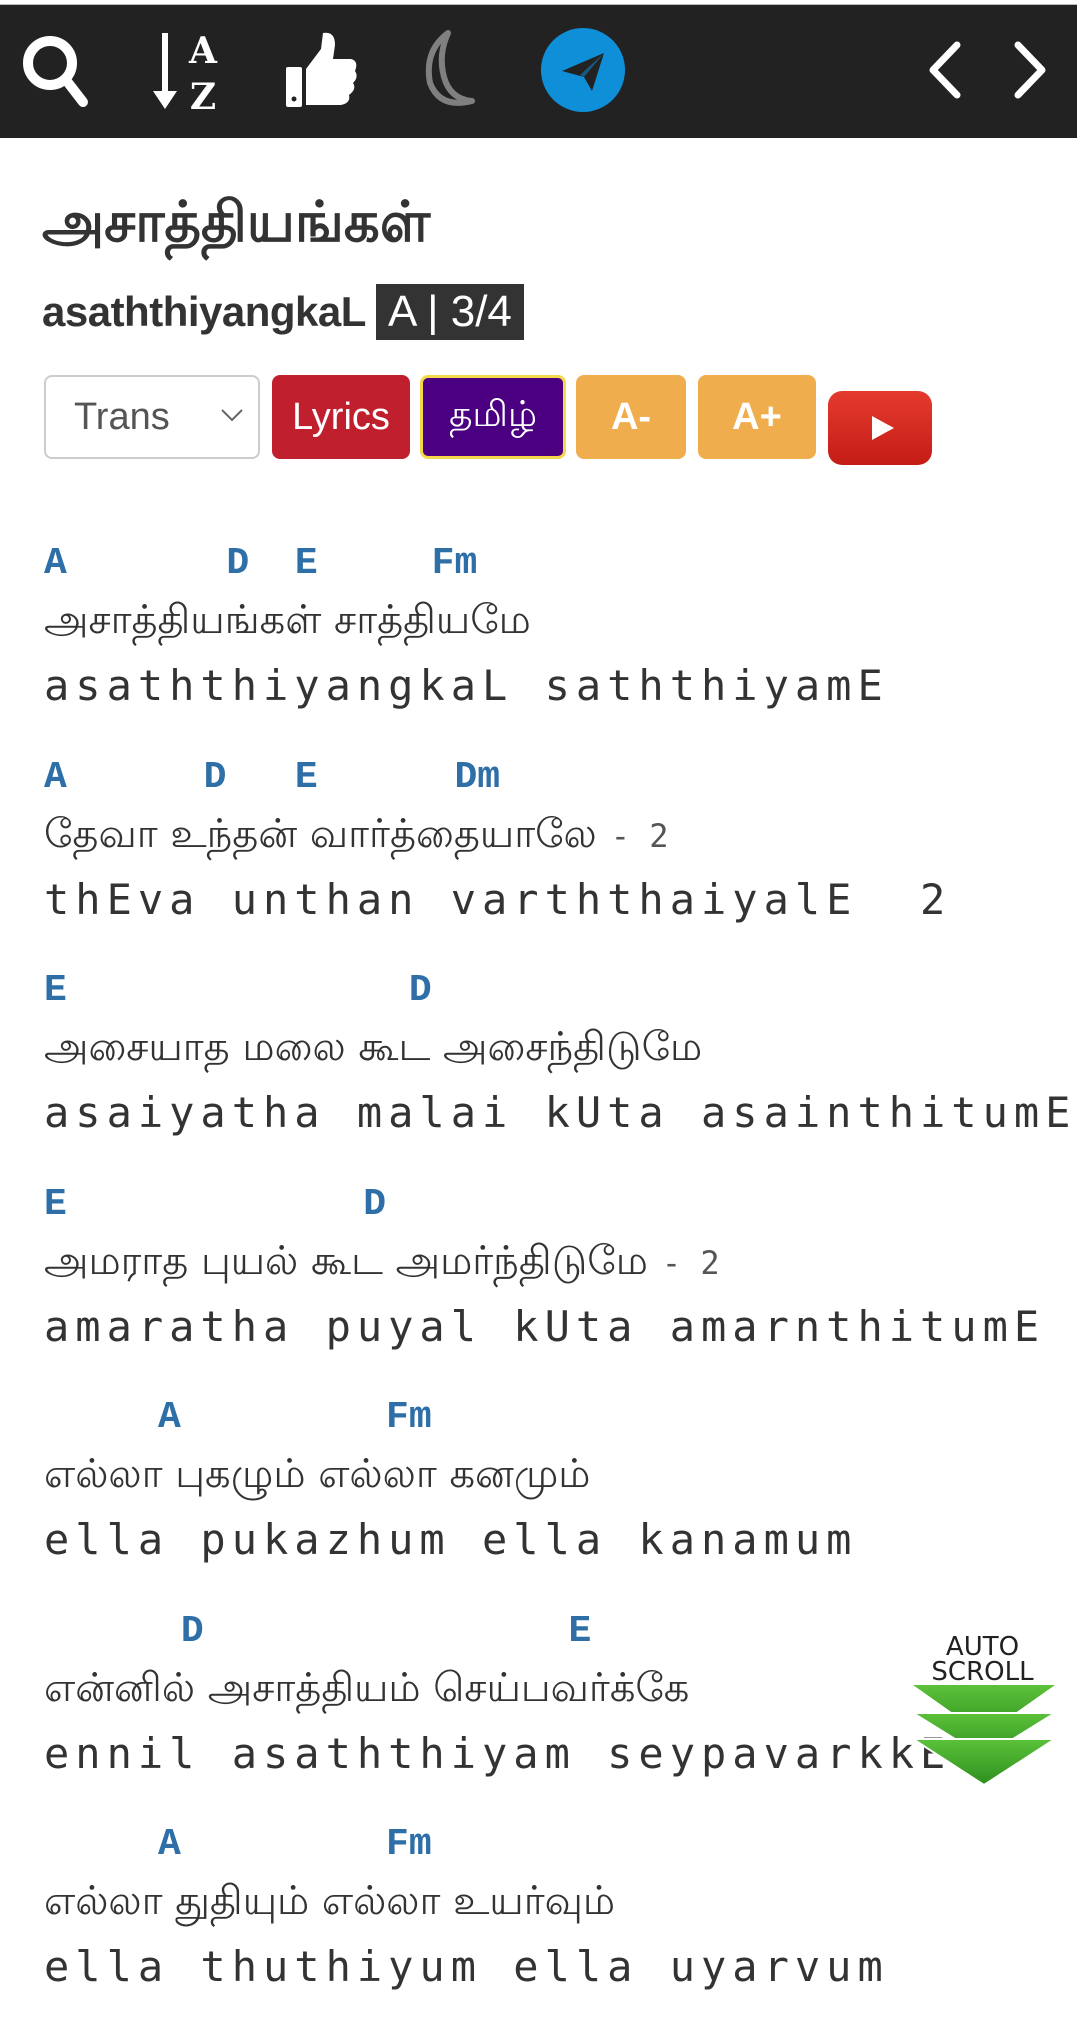 The image size is (1080, 2025). What do you see at coordinates (356, 834) in the screenshot?
I see `tamil-lyric-line: தேவா உந்தன் வார்த்தையாலே - 2` at bounding box center [356, 834].